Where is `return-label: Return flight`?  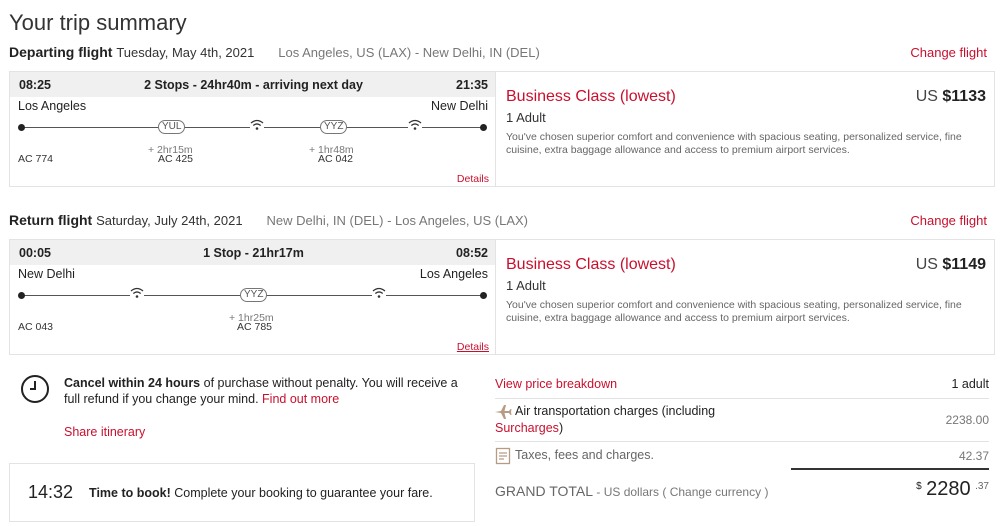 return-label: Return flight is located at coordinates (51, 220).